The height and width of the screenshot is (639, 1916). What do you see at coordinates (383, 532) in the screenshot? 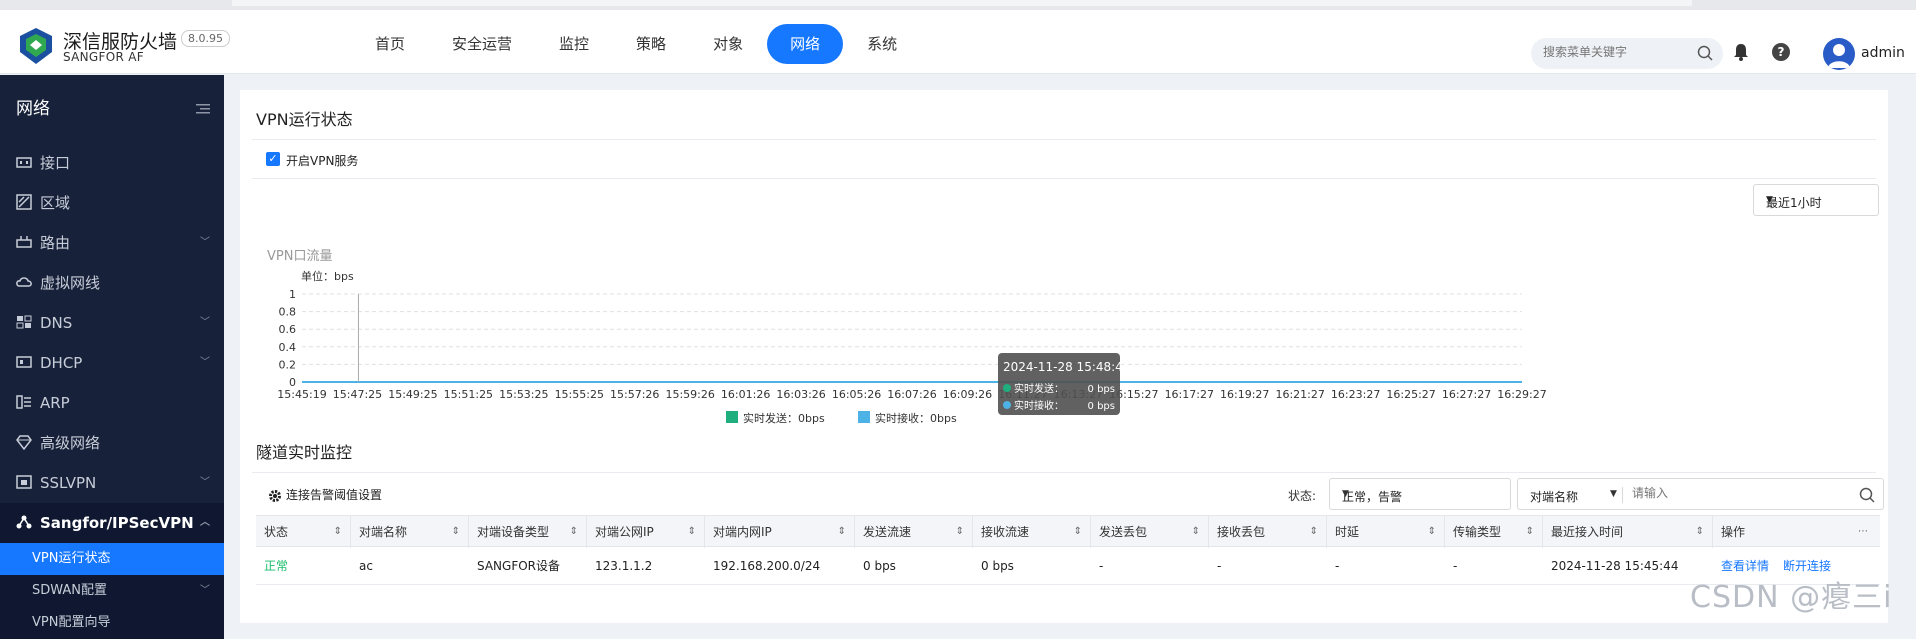
I see `column-header-label: 对端名称` at bounding box center [383, 532].